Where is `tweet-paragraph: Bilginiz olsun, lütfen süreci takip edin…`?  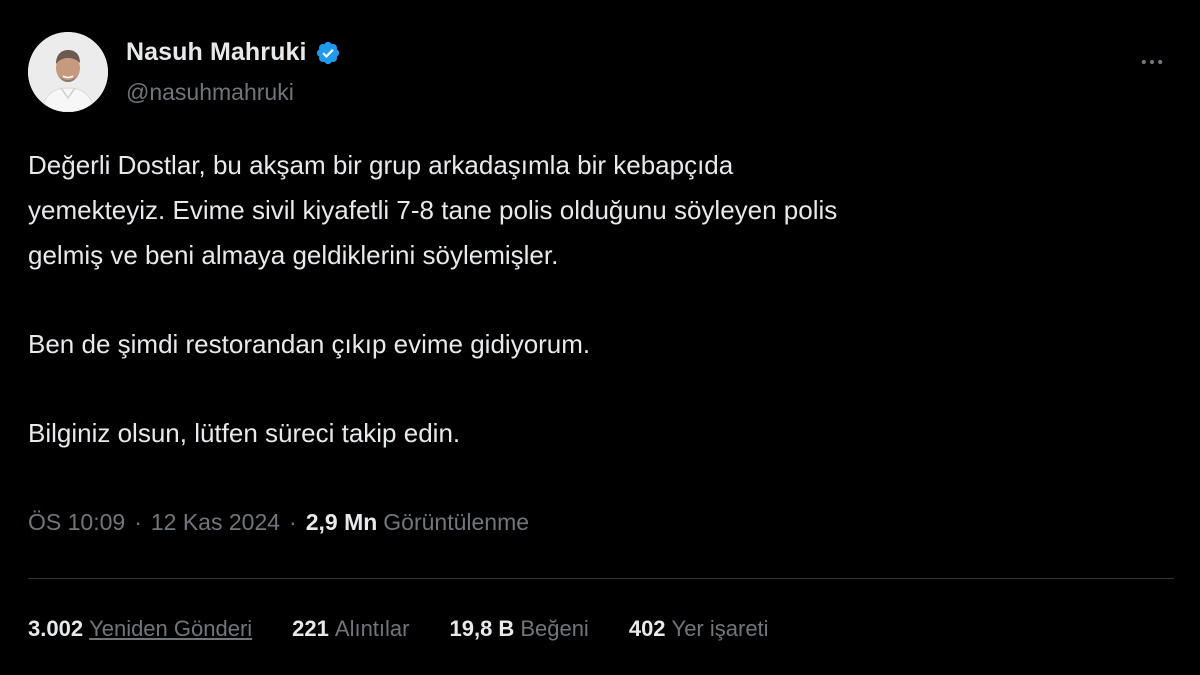 tweet-paragraph: Bilginiz olsun, lütfen süreci takip edin… is located at coordinates (244, 433).